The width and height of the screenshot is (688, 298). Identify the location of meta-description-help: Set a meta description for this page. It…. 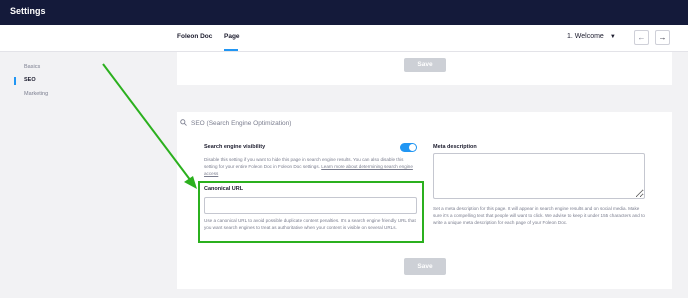
(539, 215).